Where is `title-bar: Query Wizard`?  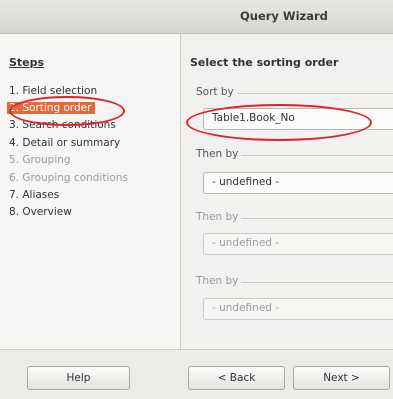
title-bar: Query Wizard is located at coordinates (196, 17).